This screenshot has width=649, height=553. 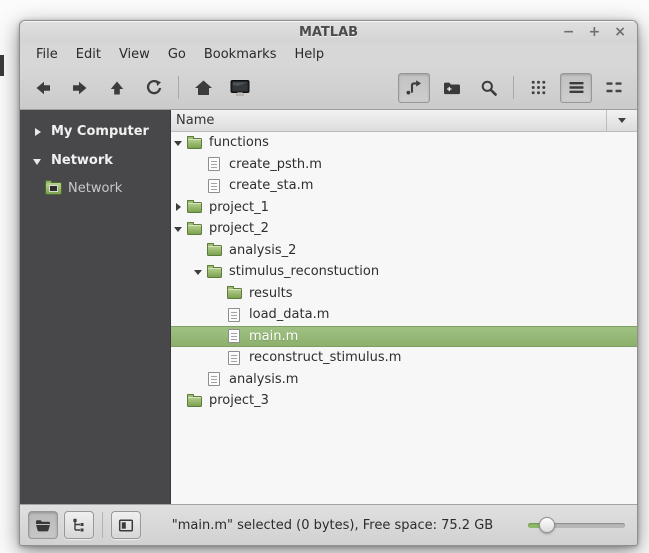 I want to click on home-icon, so click(x=203, y=88).